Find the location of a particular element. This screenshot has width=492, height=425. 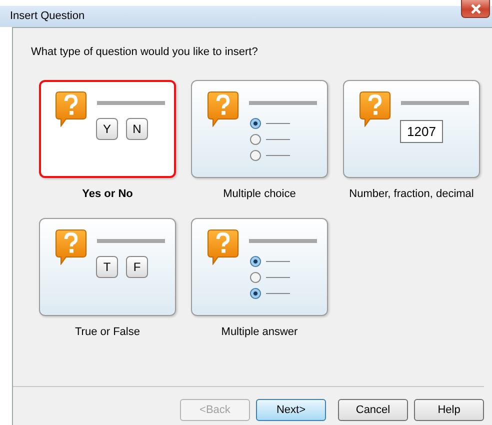

key-icon: T is located at coordinates (107, 267).